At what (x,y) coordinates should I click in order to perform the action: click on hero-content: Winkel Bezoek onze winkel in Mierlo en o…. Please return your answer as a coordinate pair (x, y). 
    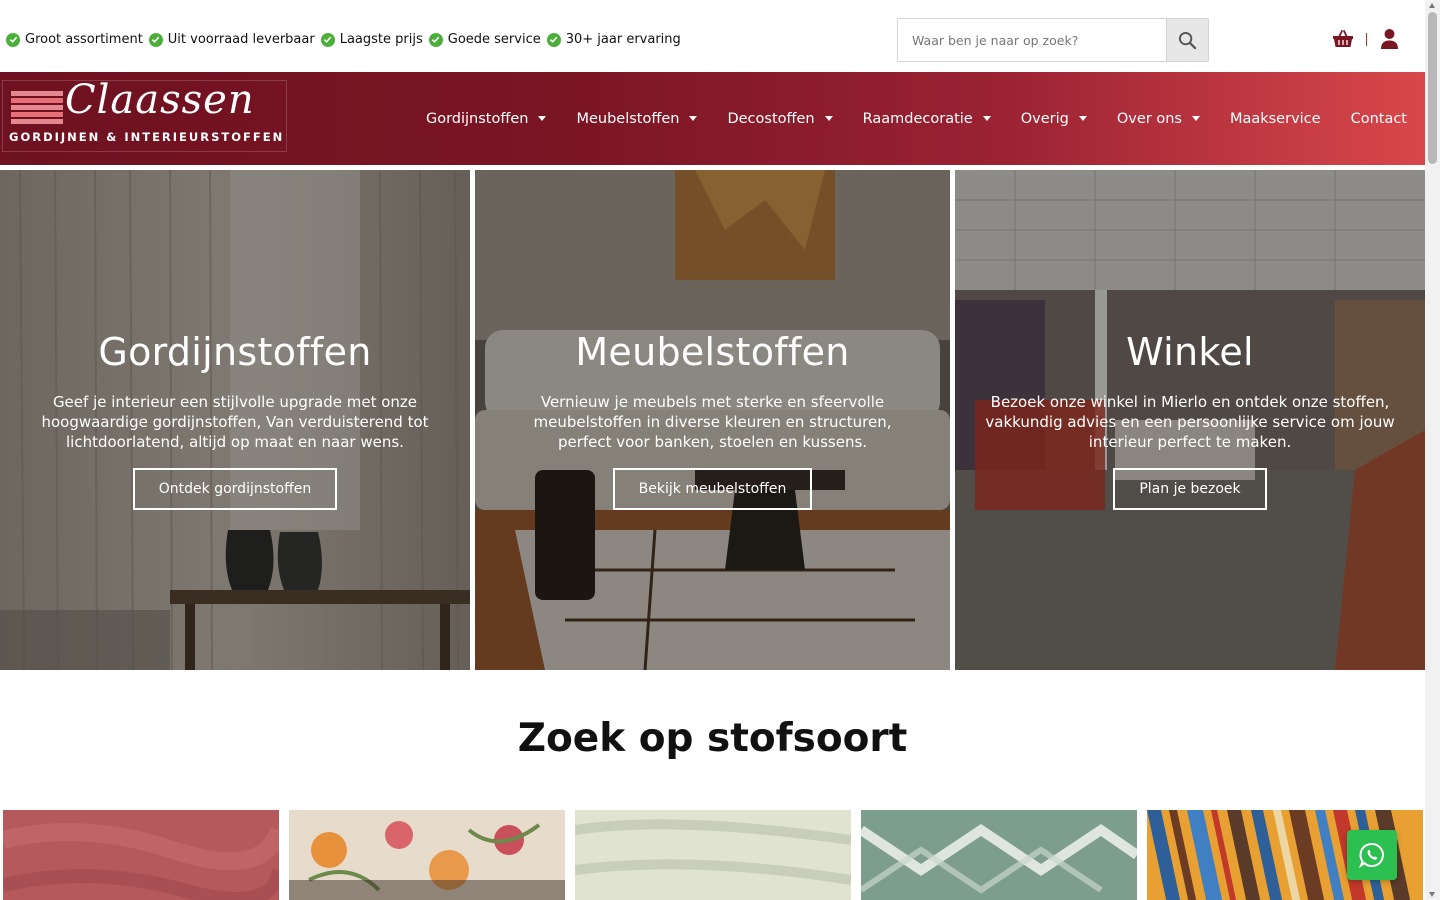
    Looking at the image, I should click on (1190, 420).